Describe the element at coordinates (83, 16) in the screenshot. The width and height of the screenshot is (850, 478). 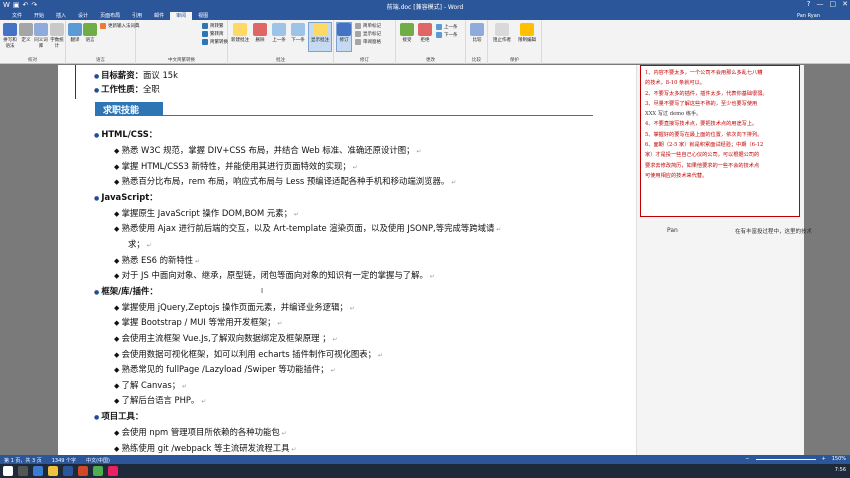
I see `tab-3: 设计` at that location.